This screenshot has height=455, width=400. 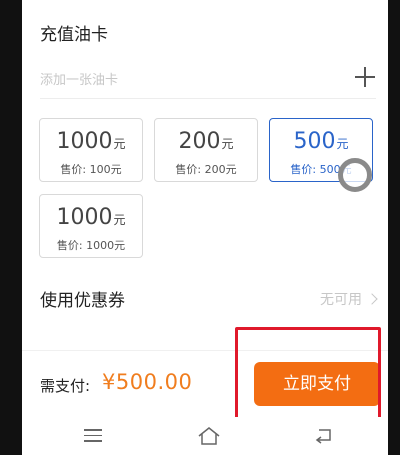 I want to click on amount-price: 售价: 100元, so click(x=91, y=169).